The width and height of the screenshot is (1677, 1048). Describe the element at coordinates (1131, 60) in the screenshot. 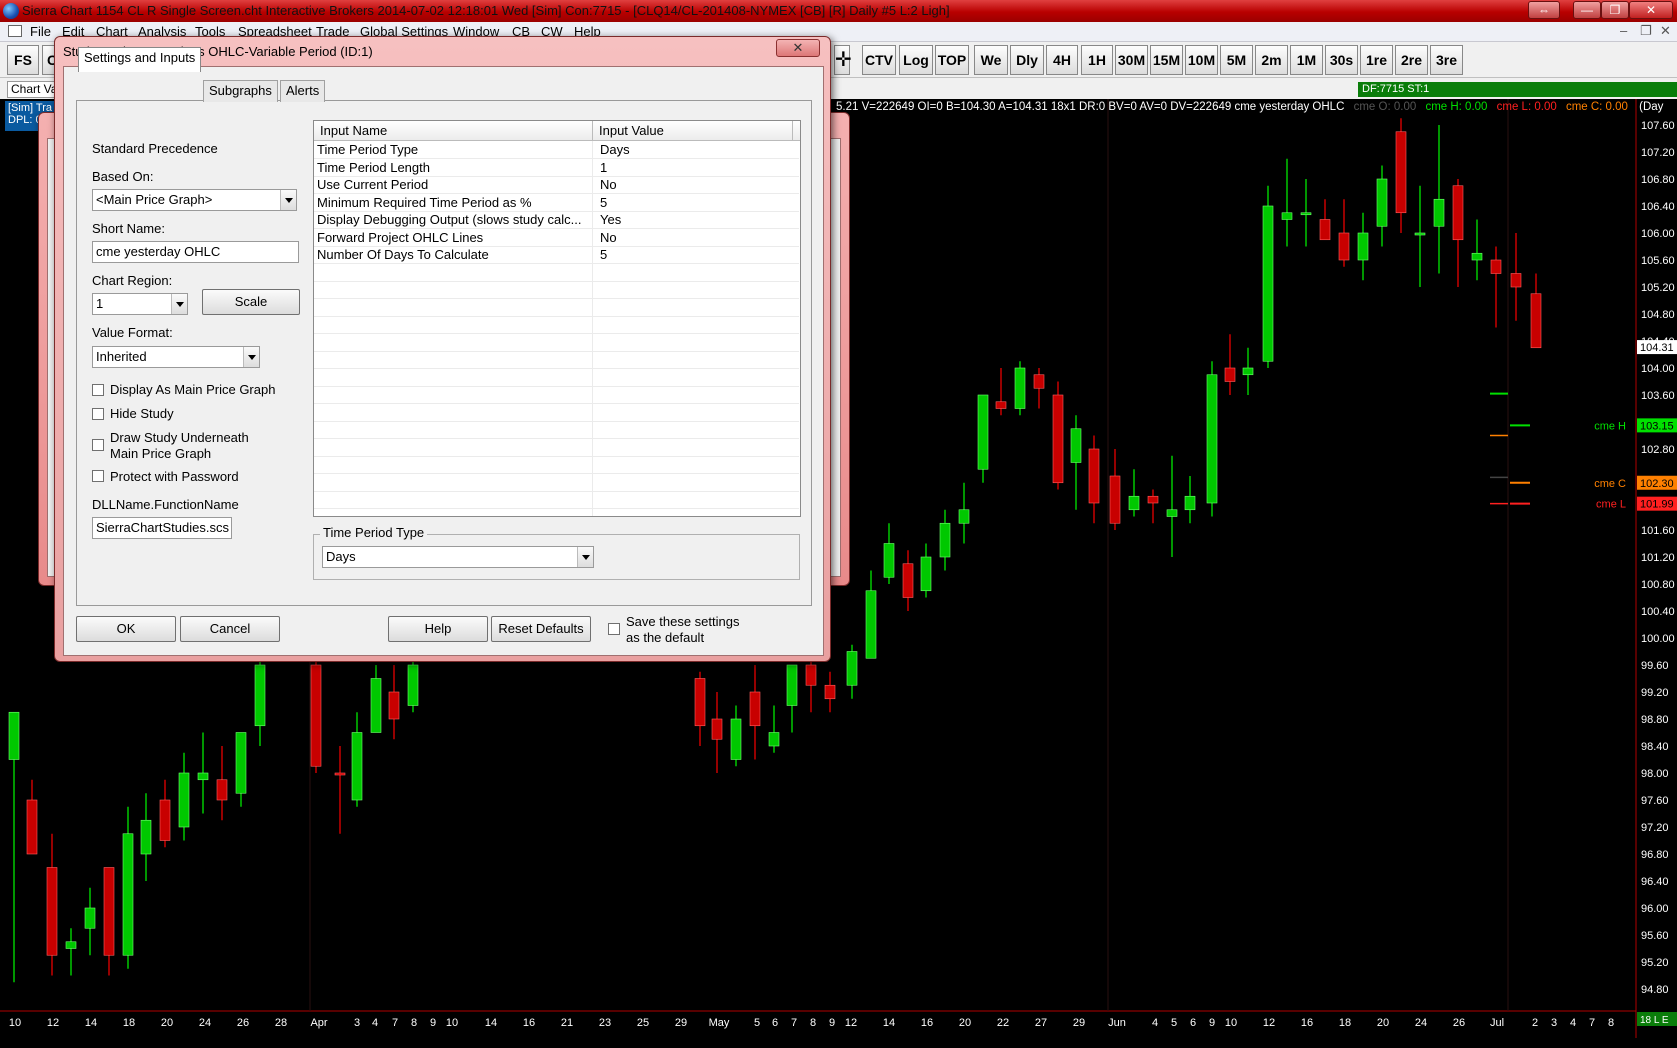

I see `tb-30m: 30M` at that location.